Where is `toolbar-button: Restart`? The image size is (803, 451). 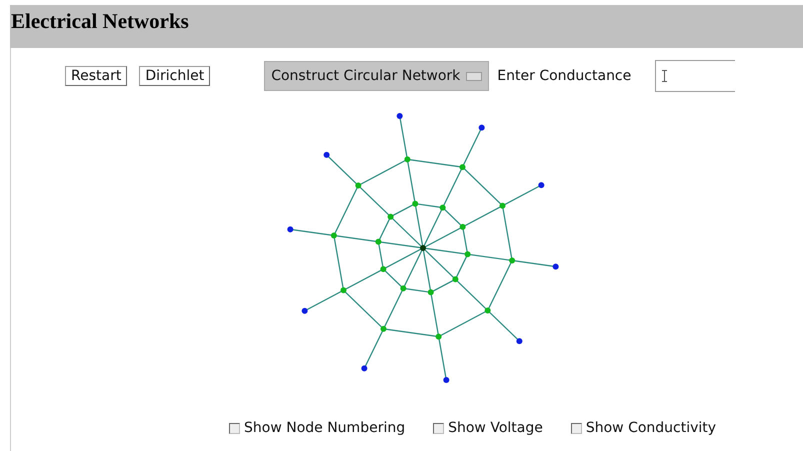
toolbar-button: Restart is located at coordinates (96, 76).